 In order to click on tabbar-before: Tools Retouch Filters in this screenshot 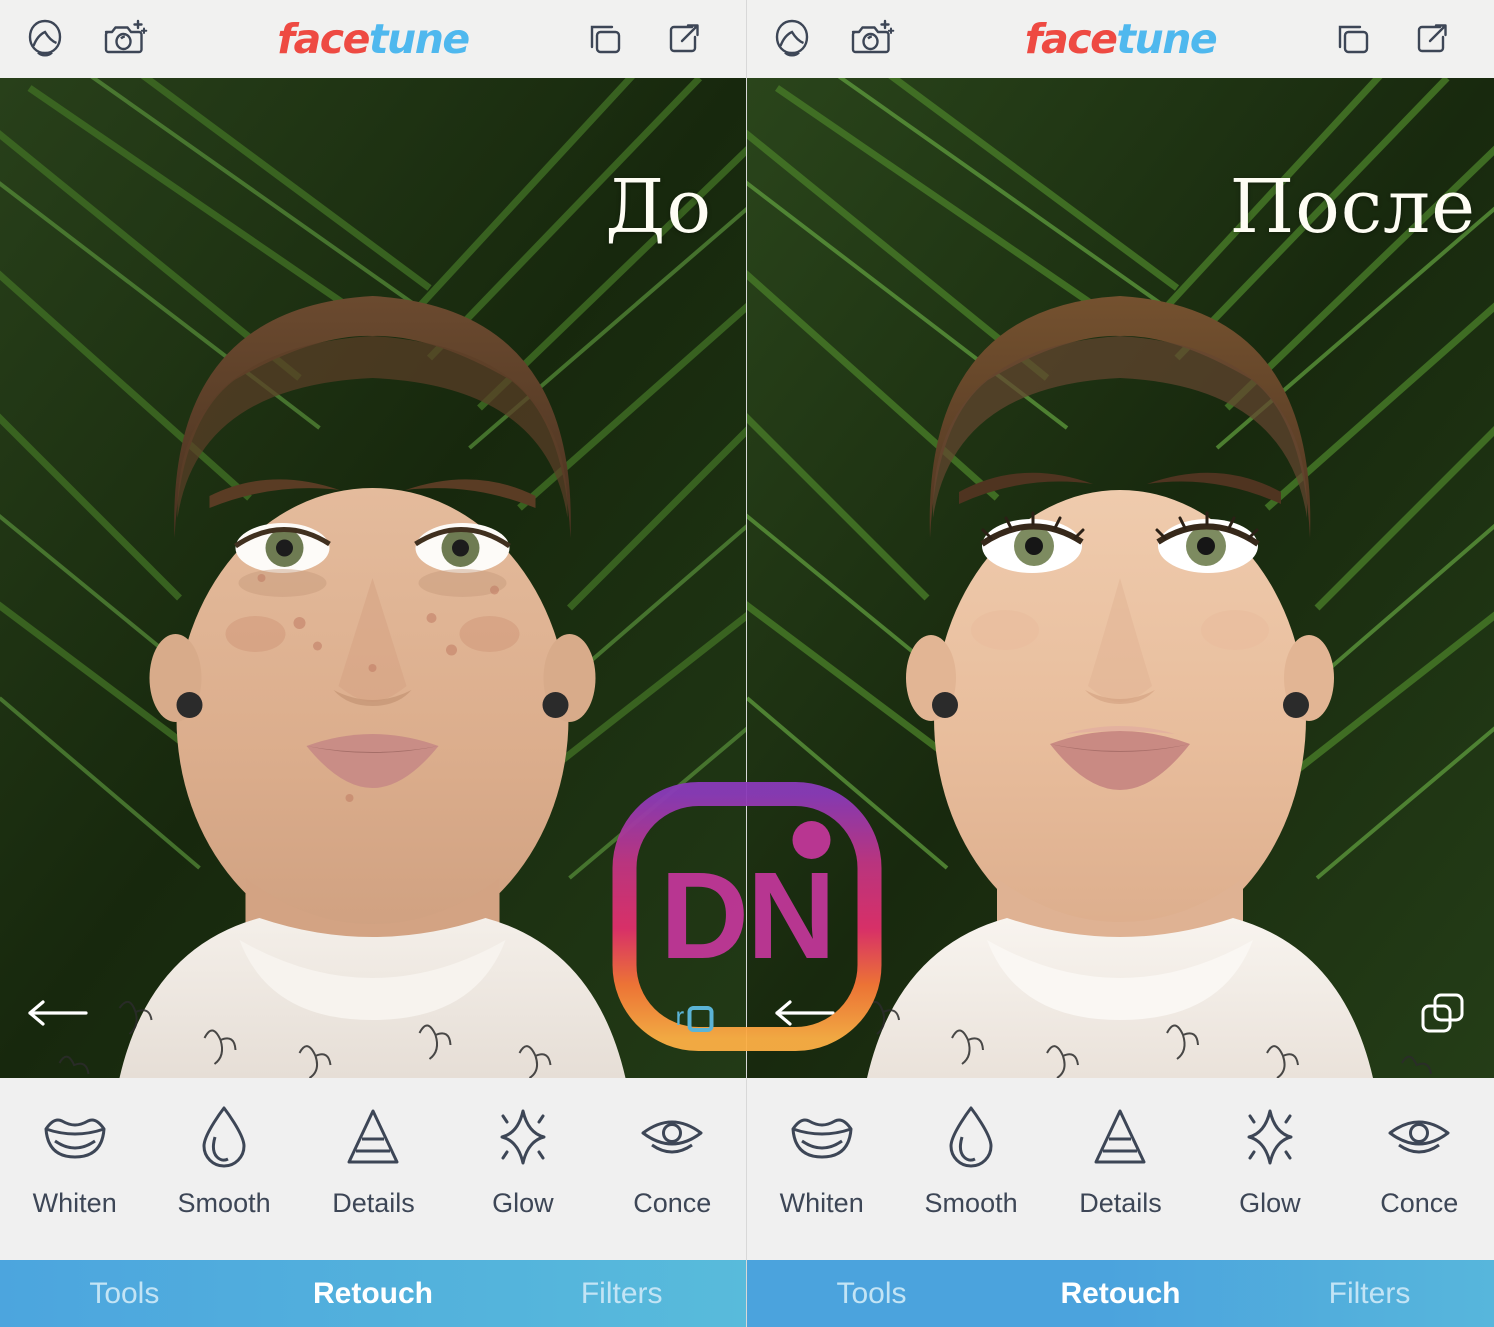, I will do `click(373, 1293)`.